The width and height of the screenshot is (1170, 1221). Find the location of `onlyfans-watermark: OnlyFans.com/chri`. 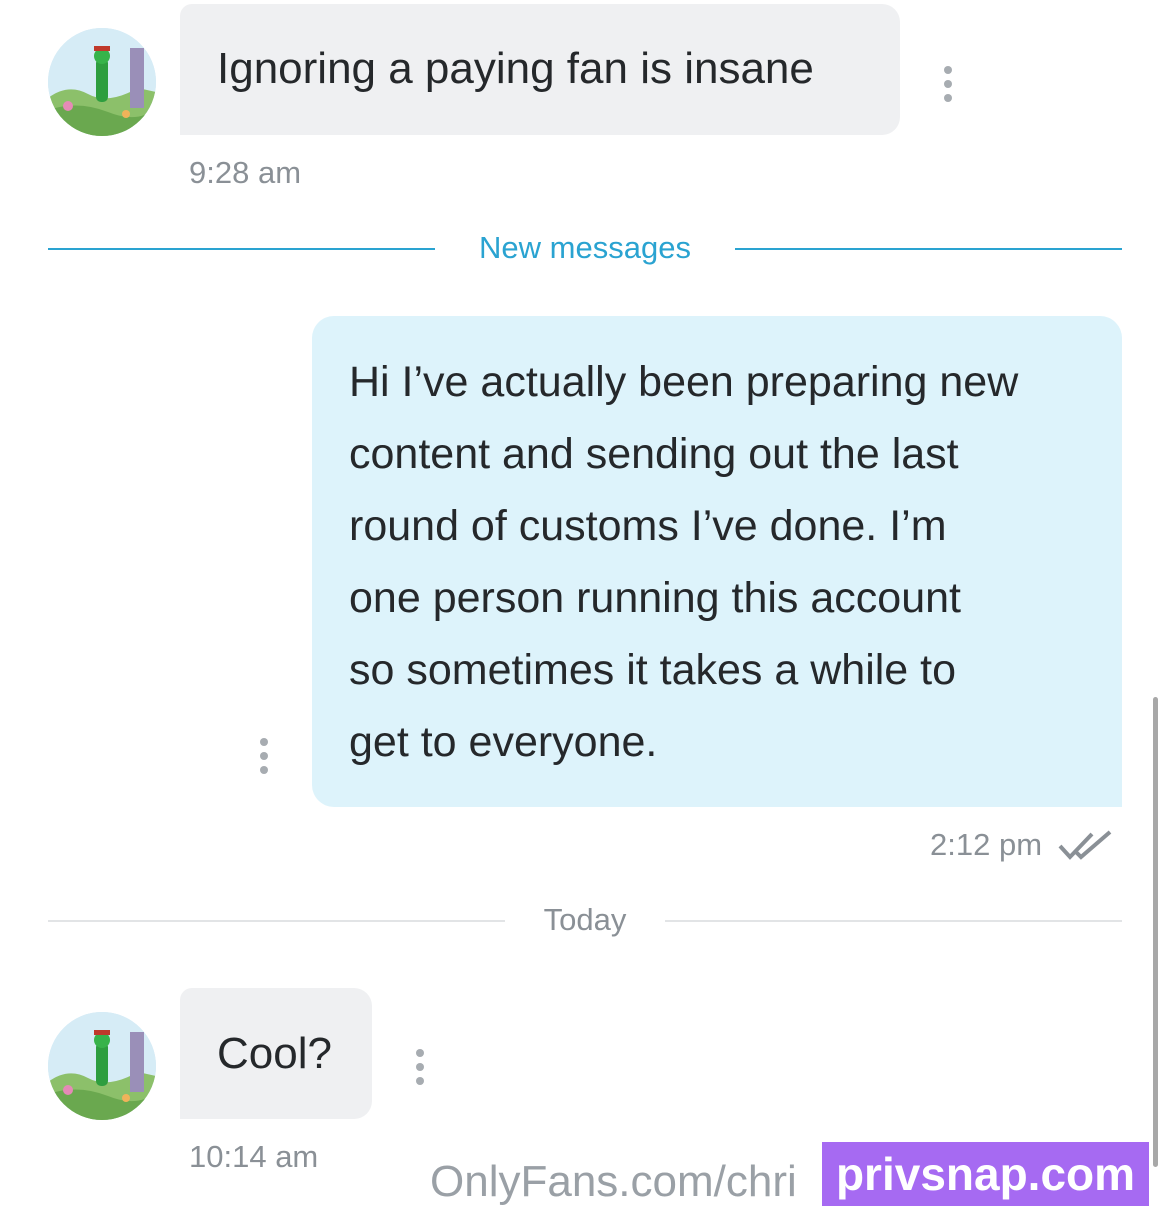

onlyfans-watermark: OnlyFans.com/chri is located at coordinates (613, 1181).